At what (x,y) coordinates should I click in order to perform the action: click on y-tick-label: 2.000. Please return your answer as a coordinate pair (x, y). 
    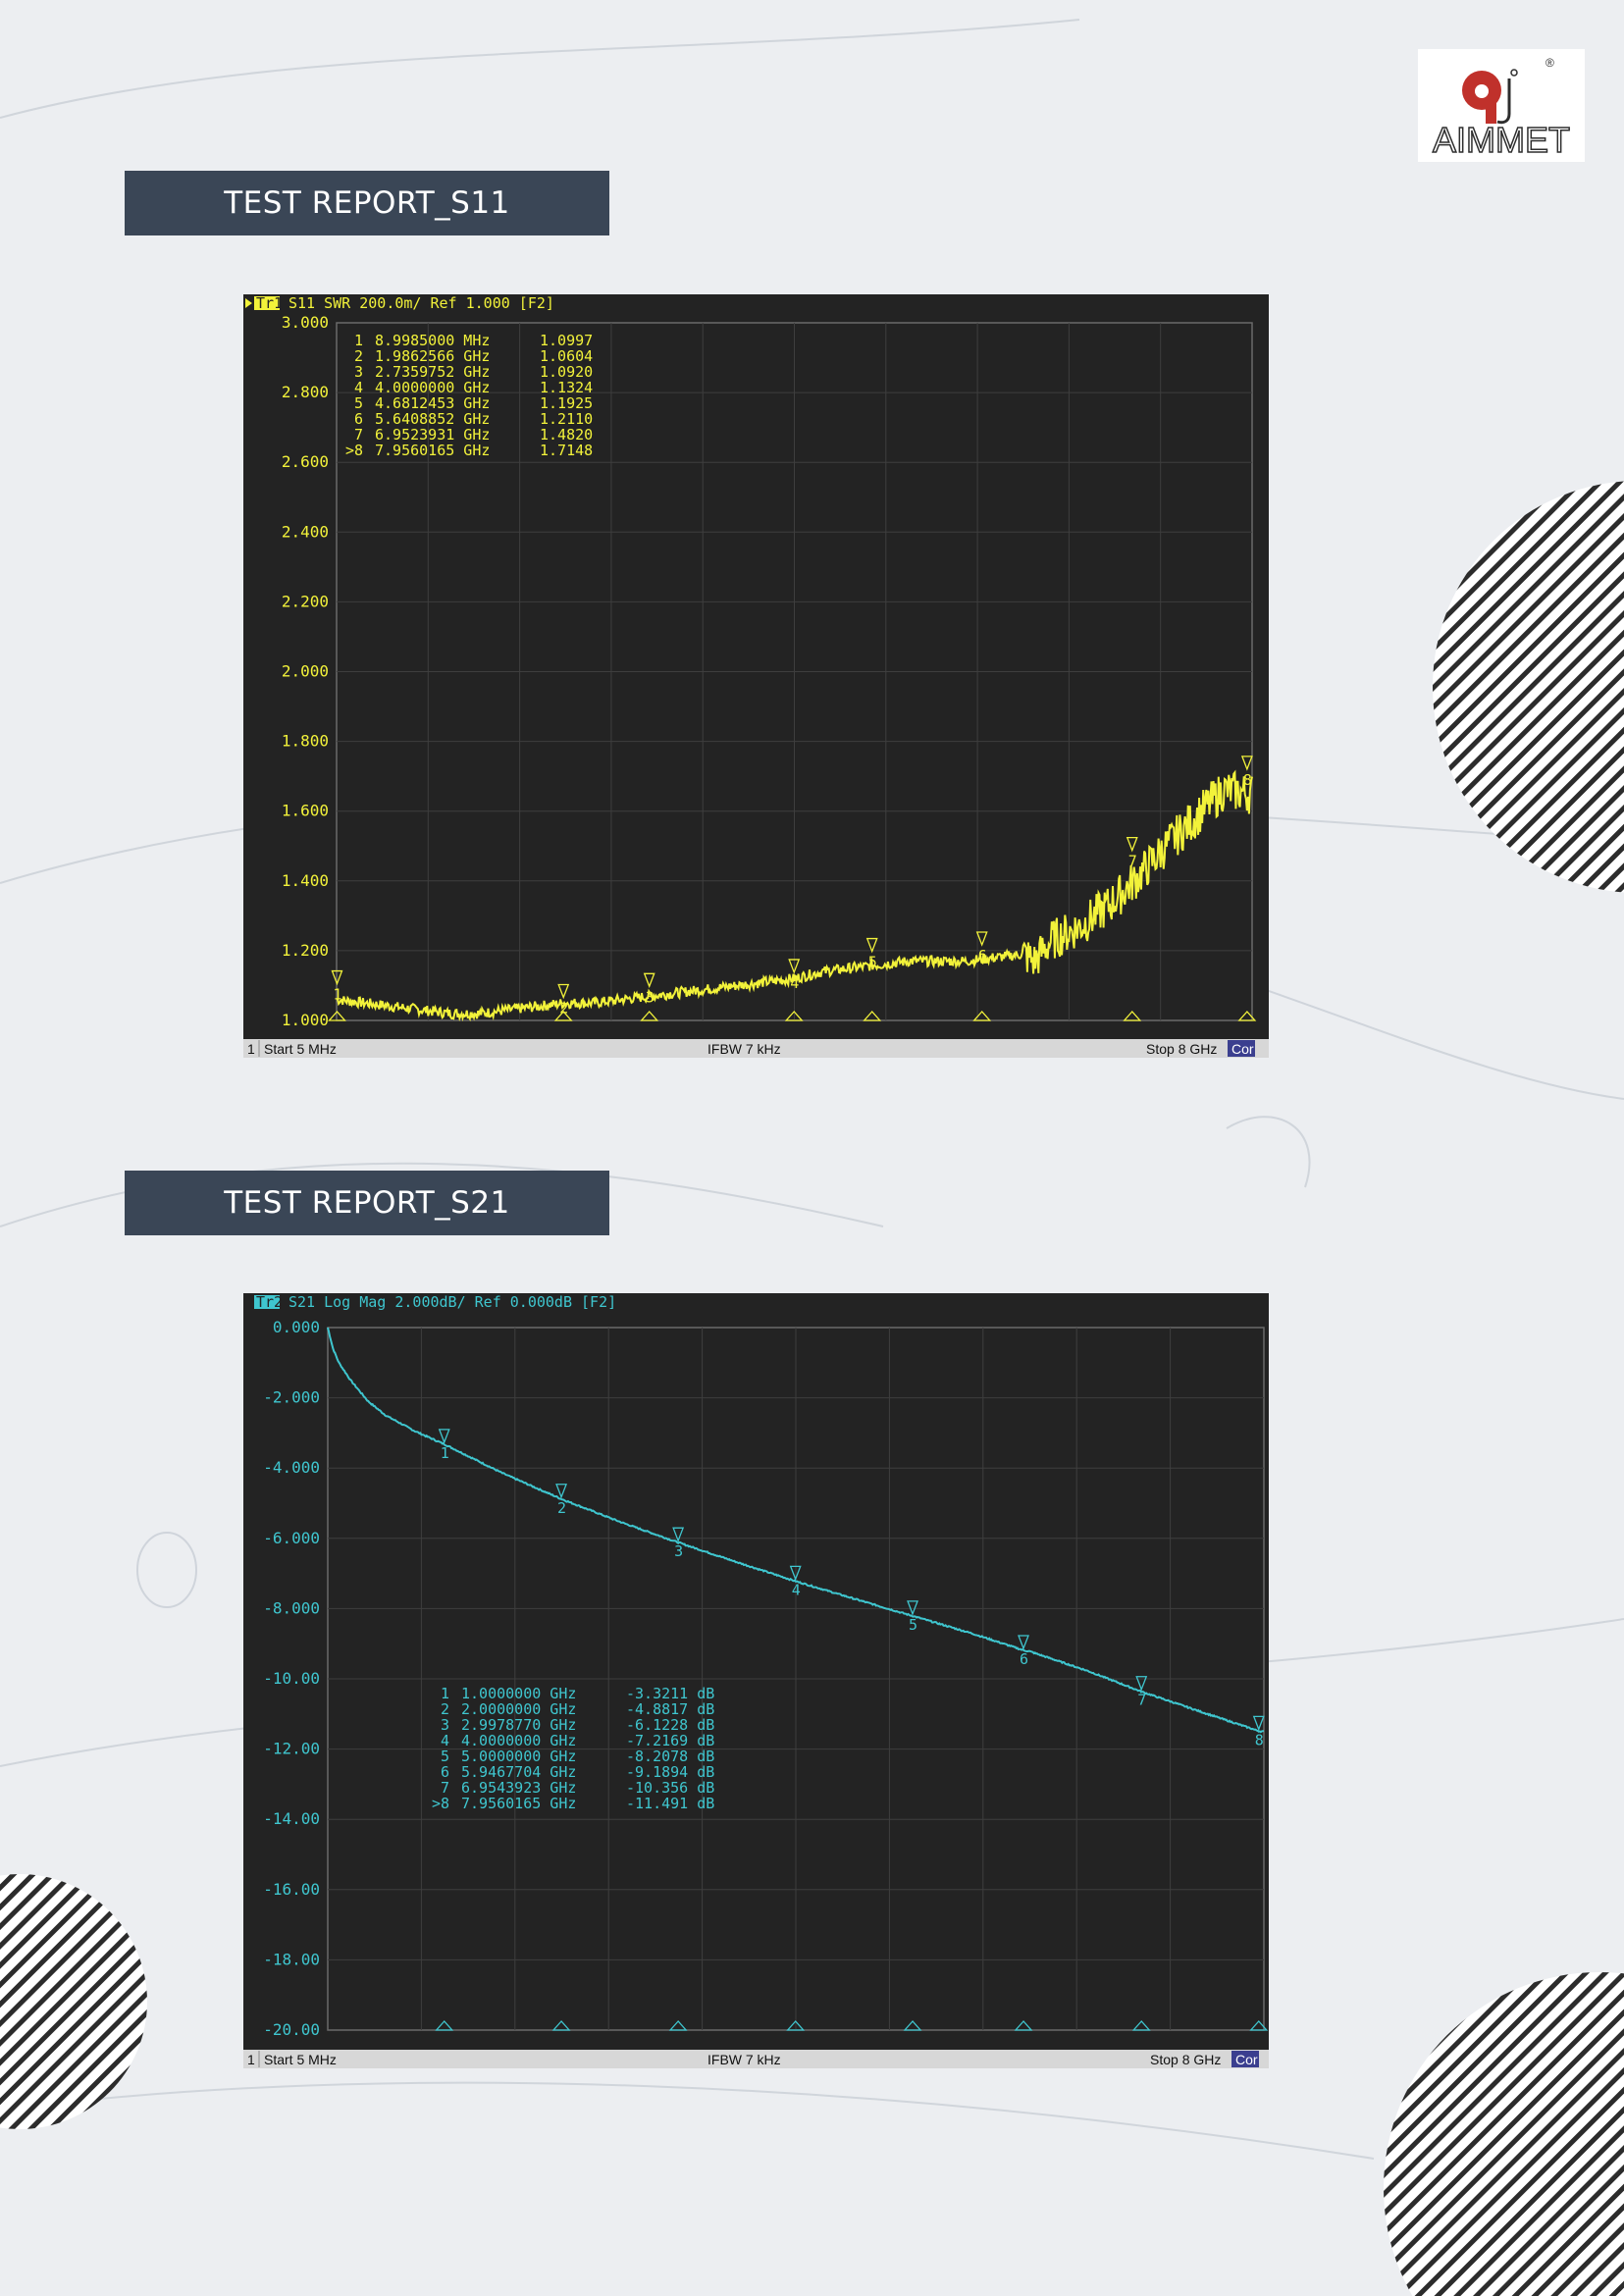
    Looking at the image, I should click on (305, 671).